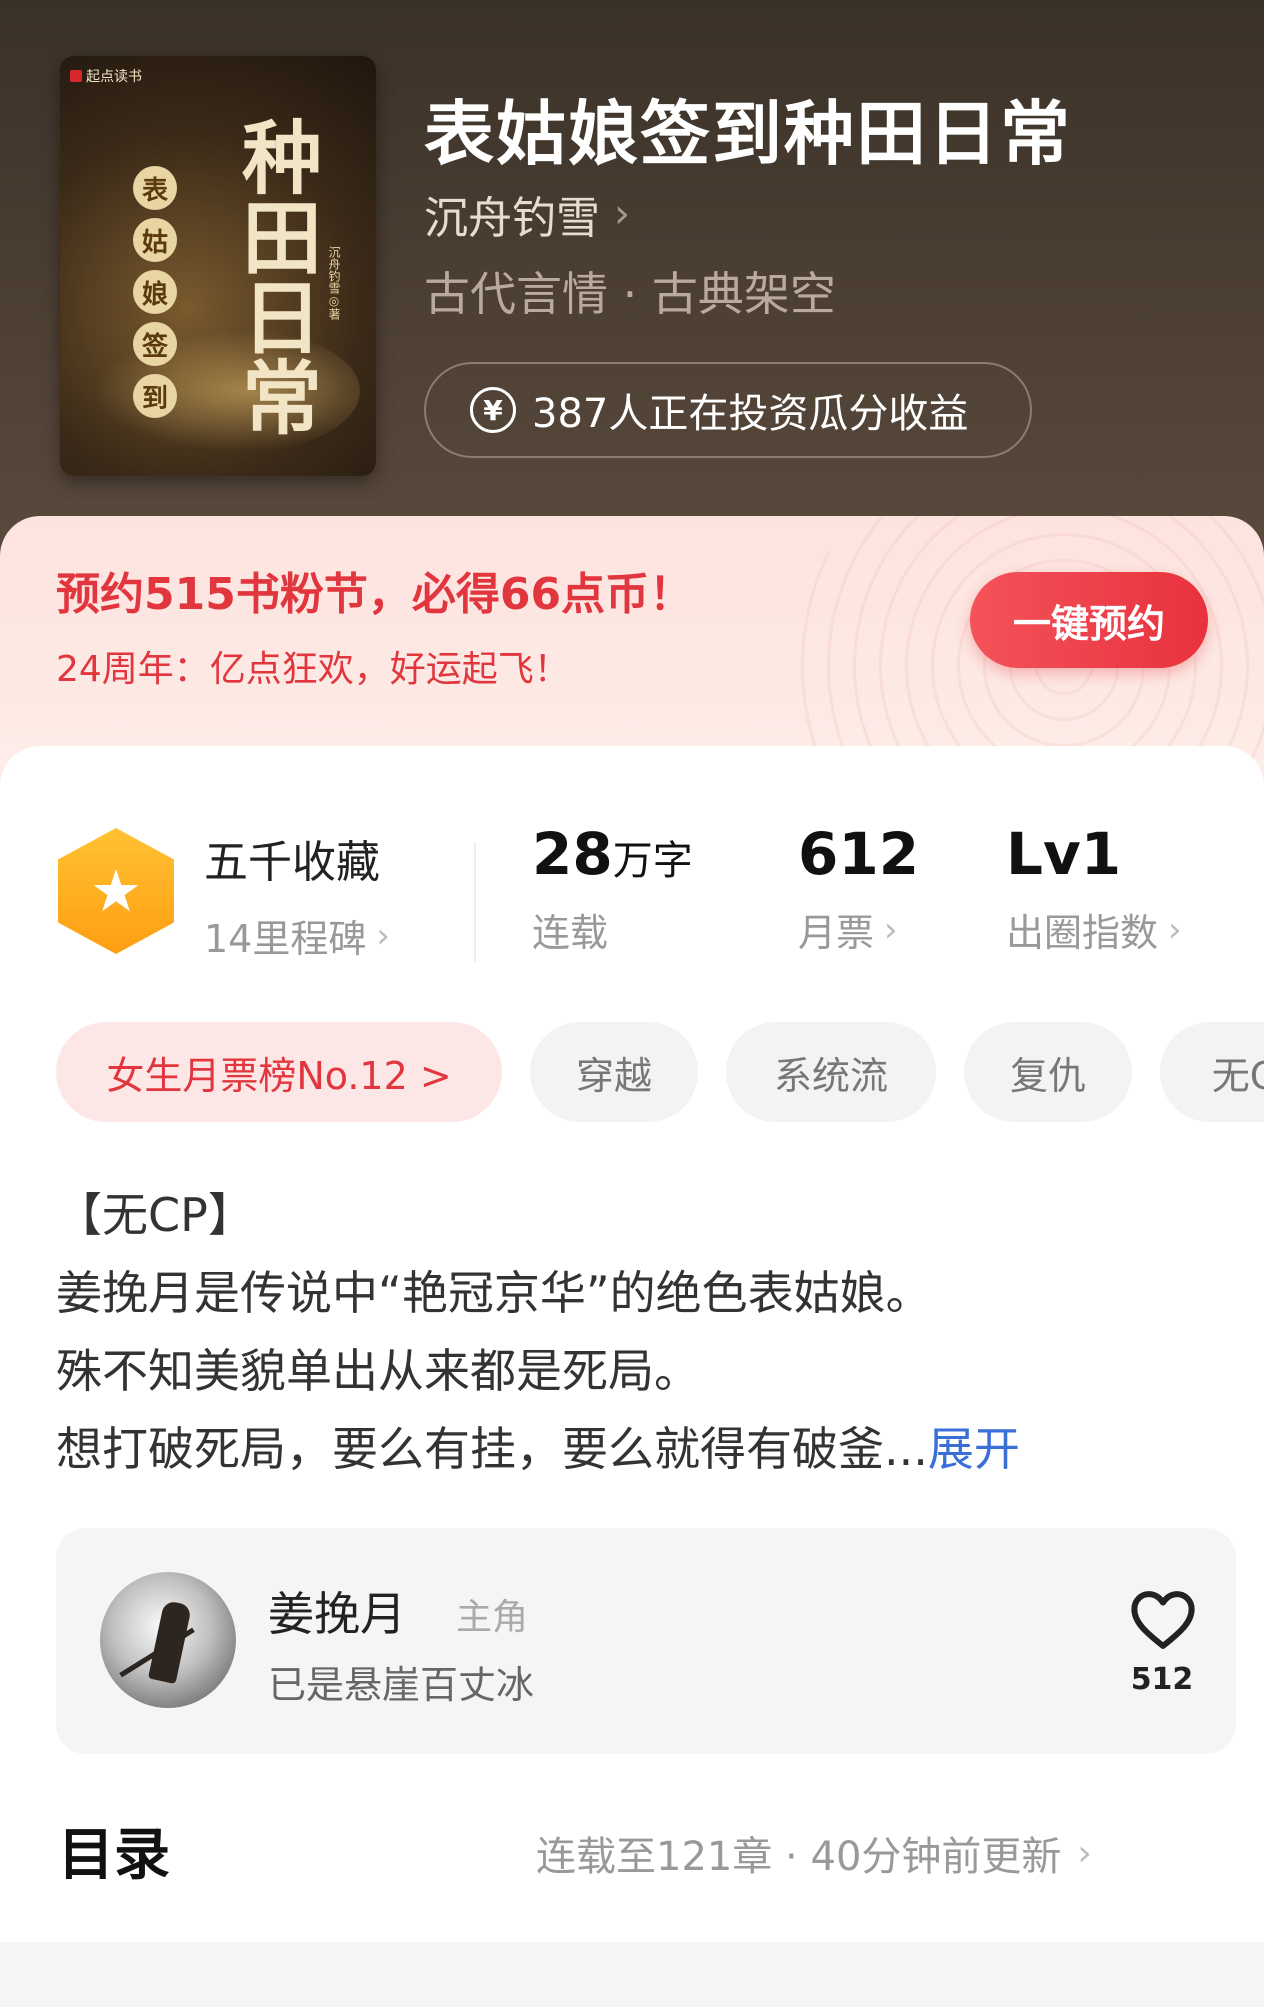 Image resolution: width=1264 pixels, height=2007 pixels. Describe the element at coordinates (375, 594) in the screenshot. I see `promo-title: 预约515书粉节，必得66点币！` at that location.